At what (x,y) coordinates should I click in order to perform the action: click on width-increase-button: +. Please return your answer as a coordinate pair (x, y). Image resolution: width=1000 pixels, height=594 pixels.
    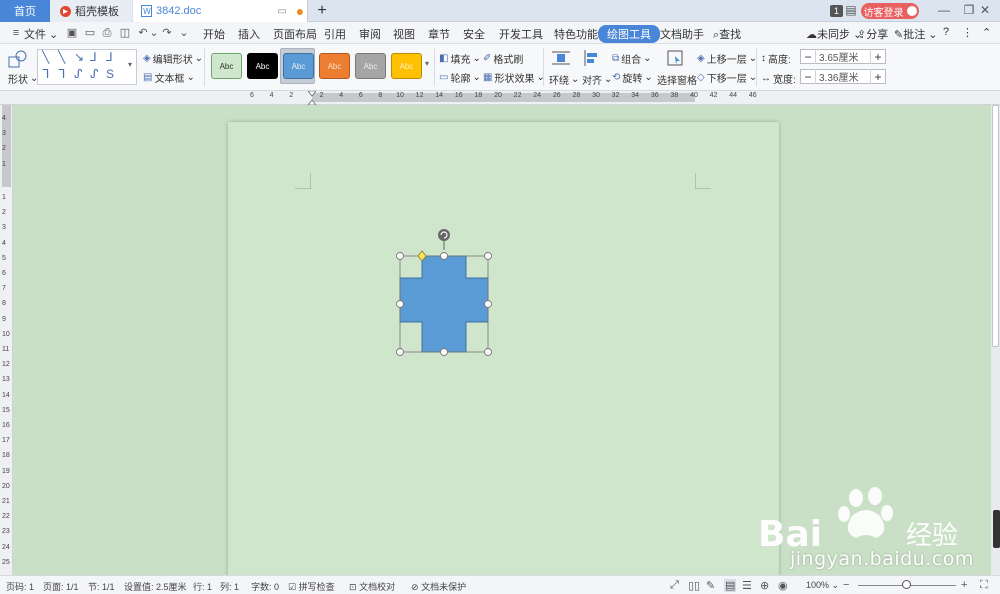
    Looking at the image, I should click on (878, 77).